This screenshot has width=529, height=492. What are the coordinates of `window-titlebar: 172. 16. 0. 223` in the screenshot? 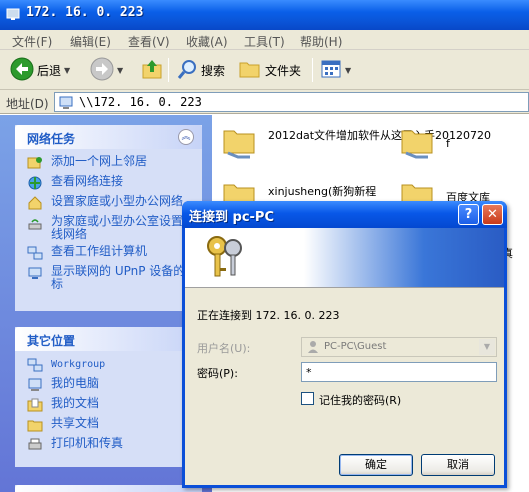 It's located at (264, 15).